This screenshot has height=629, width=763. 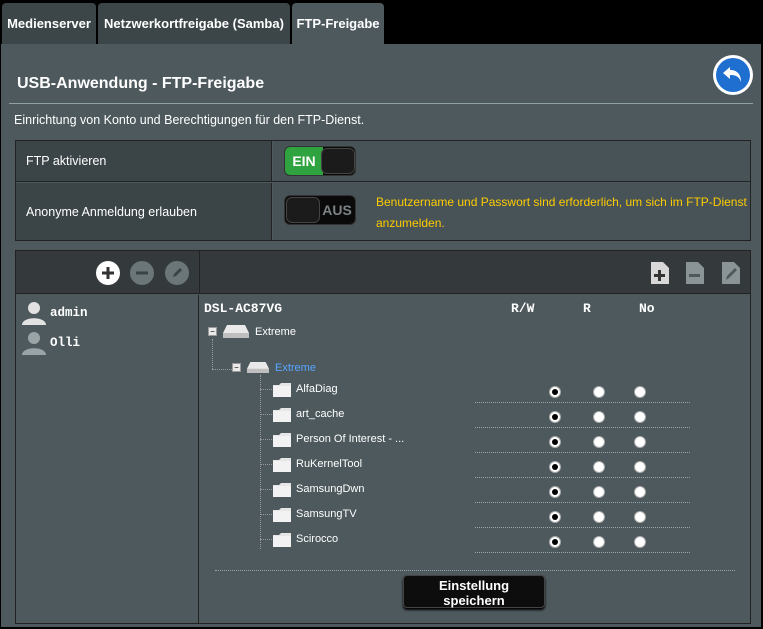 I want to click on folder-name: AlfaDiag, so click(x=317, y=389).